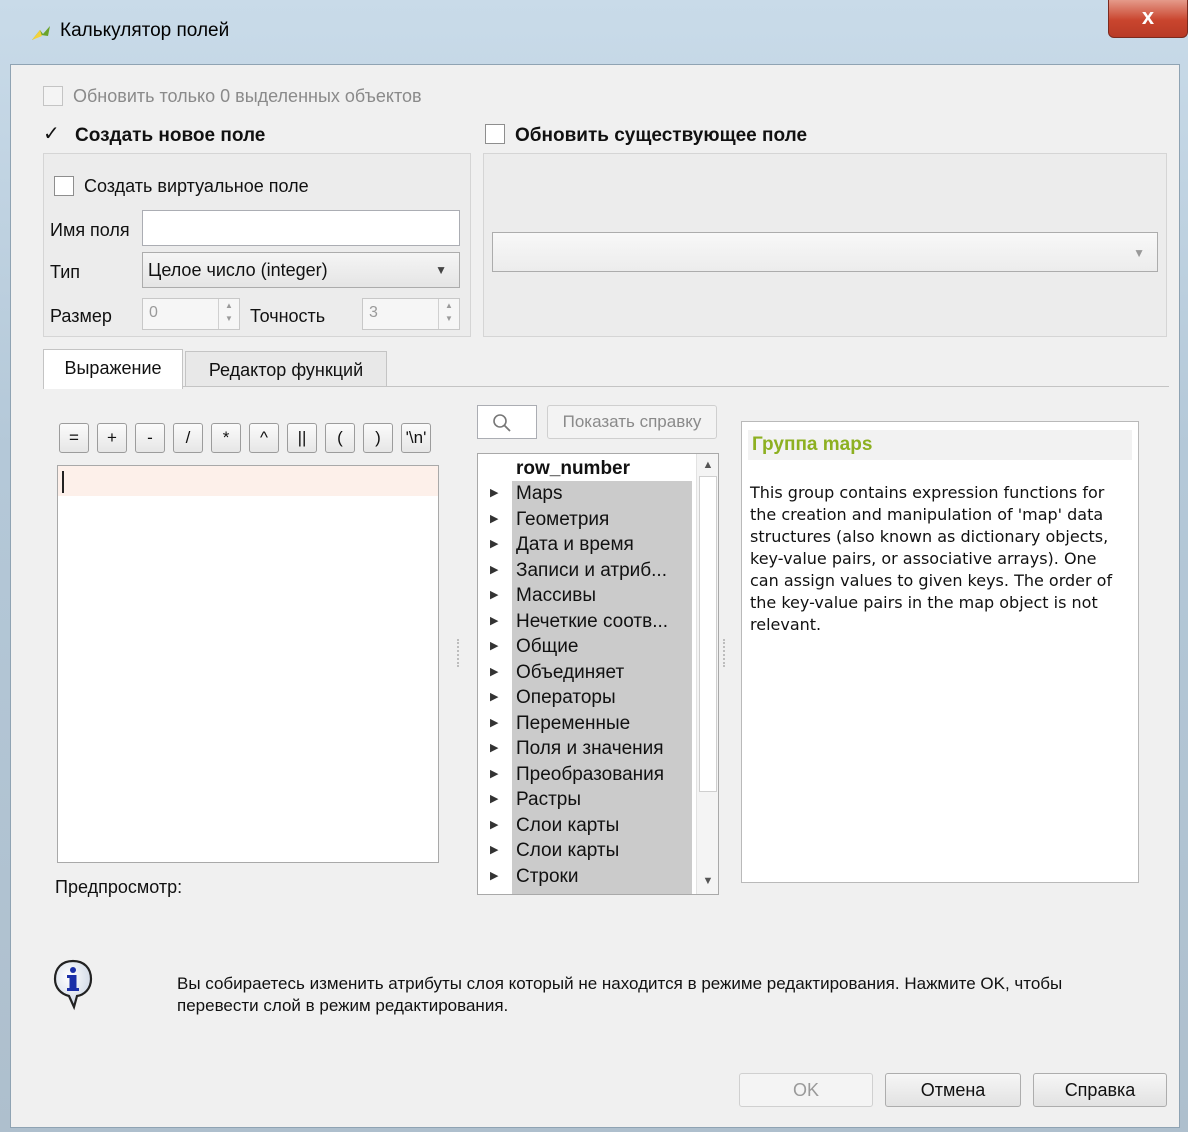  Describe the element at coordinates (64, 186) in the screenshot. I see `virtual-field-checkbox` at that location.